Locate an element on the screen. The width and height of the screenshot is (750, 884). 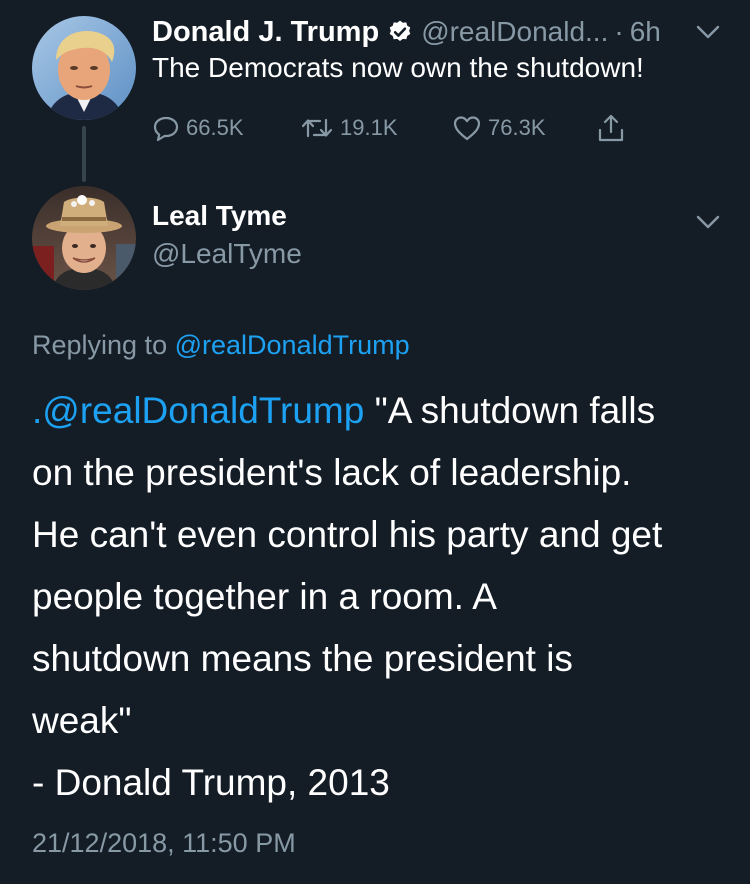
author-avatar-image is located at coordinates (84, 68).